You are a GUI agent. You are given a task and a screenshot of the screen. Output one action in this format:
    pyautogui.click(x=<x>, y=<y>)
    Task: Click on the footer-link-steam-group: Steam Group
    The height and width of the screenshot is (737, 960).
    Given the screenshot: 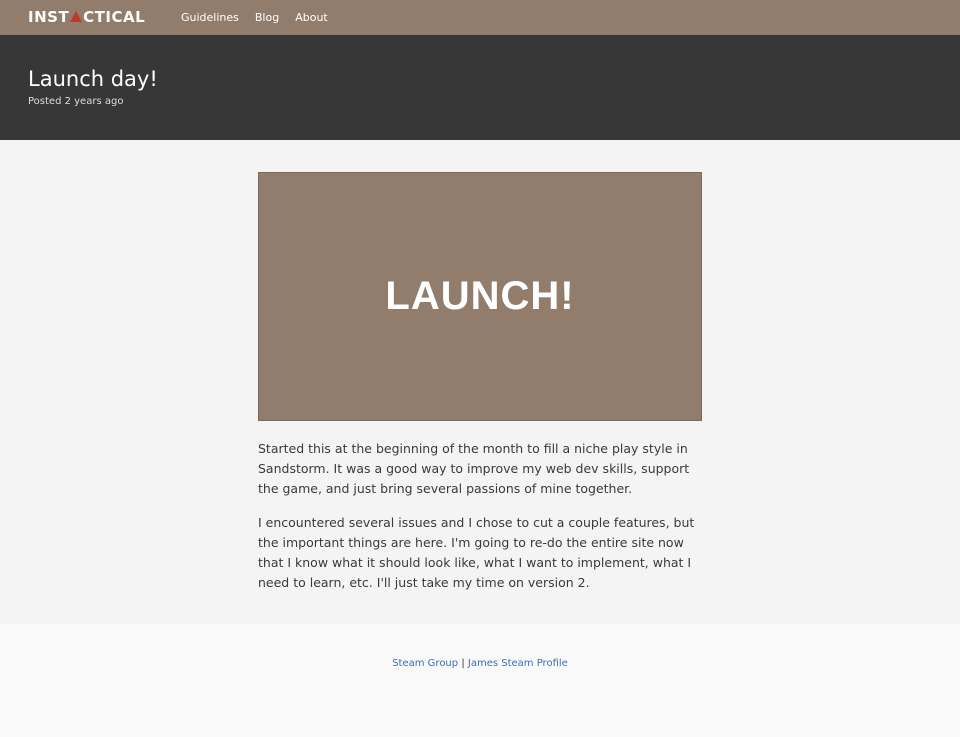 What is the action you would take?
    pyautogui.click(x=425, y=663)
    